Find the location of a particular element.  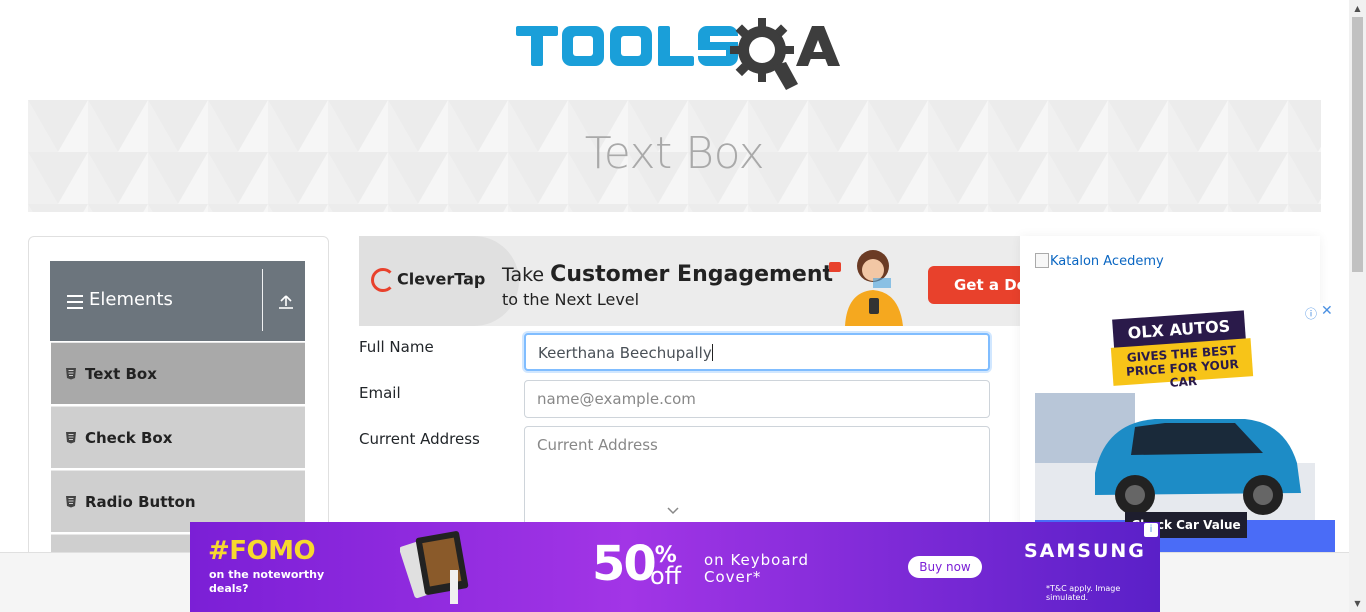

scroll-up-icon: ▲ is located at coordinates (1357, 8).